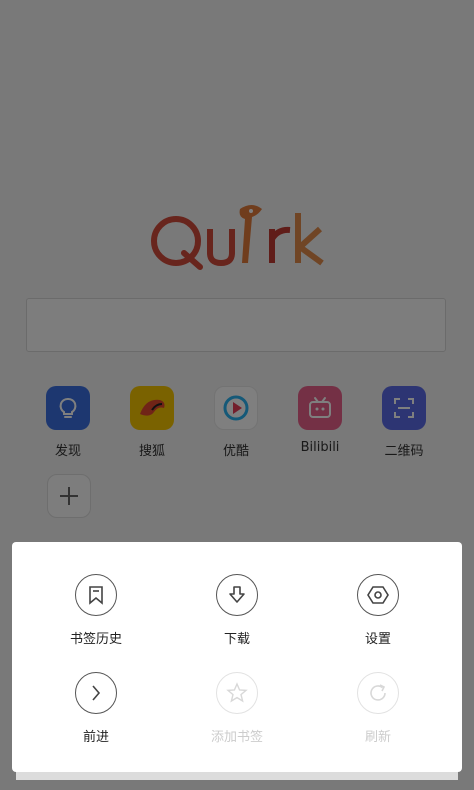  Describe the element at coordinates (378, 595) in the screenshot. I see `settings-hexagon-icon` at that location.